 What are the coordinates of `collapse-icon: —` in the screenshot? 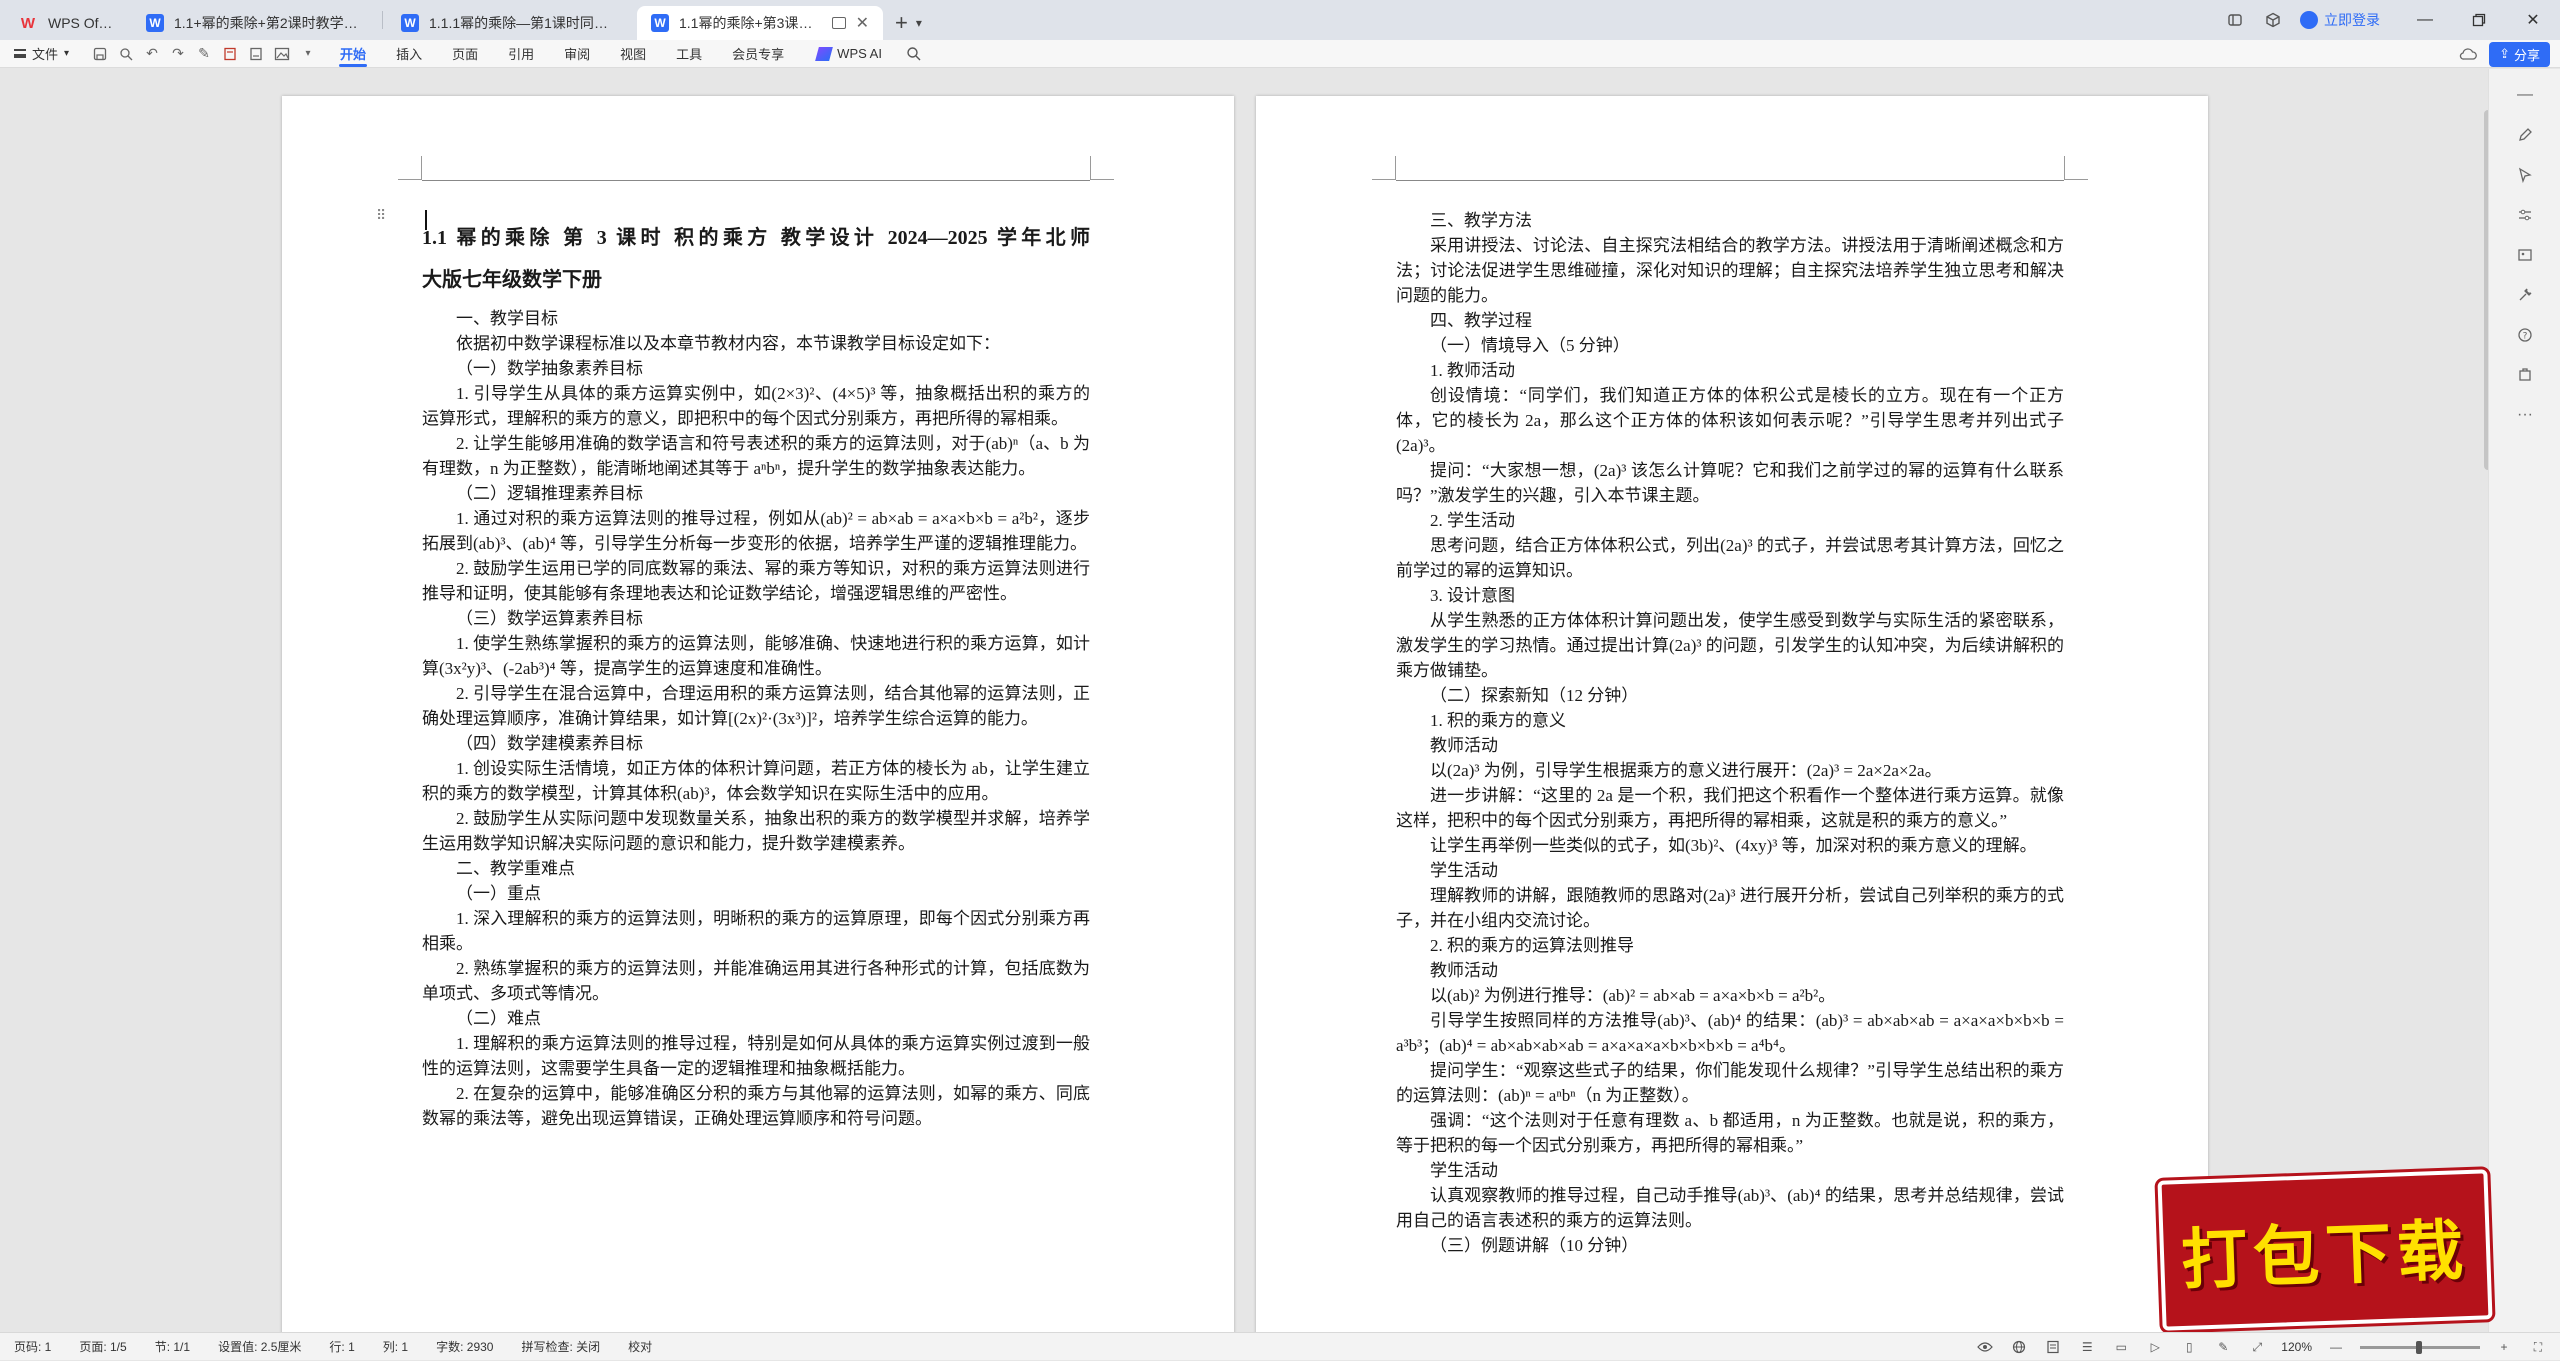 It's located at (2524, 95).